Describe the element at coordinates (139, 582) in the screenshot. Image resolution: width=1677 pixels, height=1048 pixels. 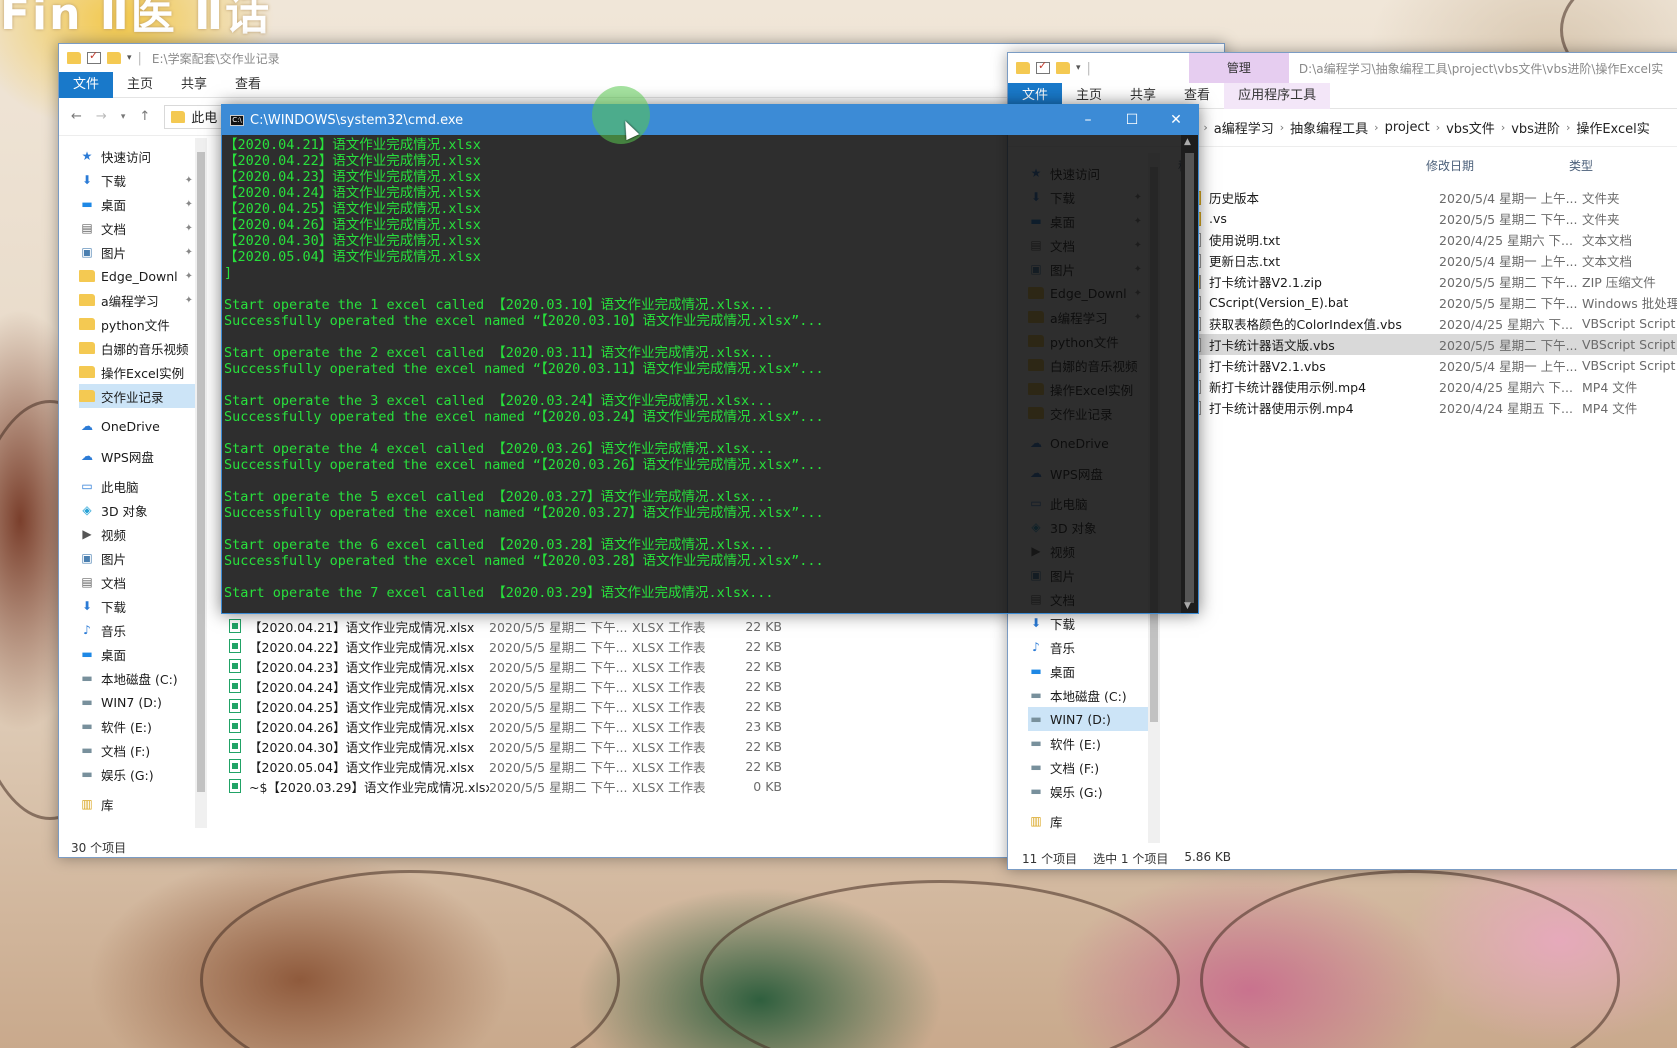
I see `sidebar-item: ▤ 文档` at that location.